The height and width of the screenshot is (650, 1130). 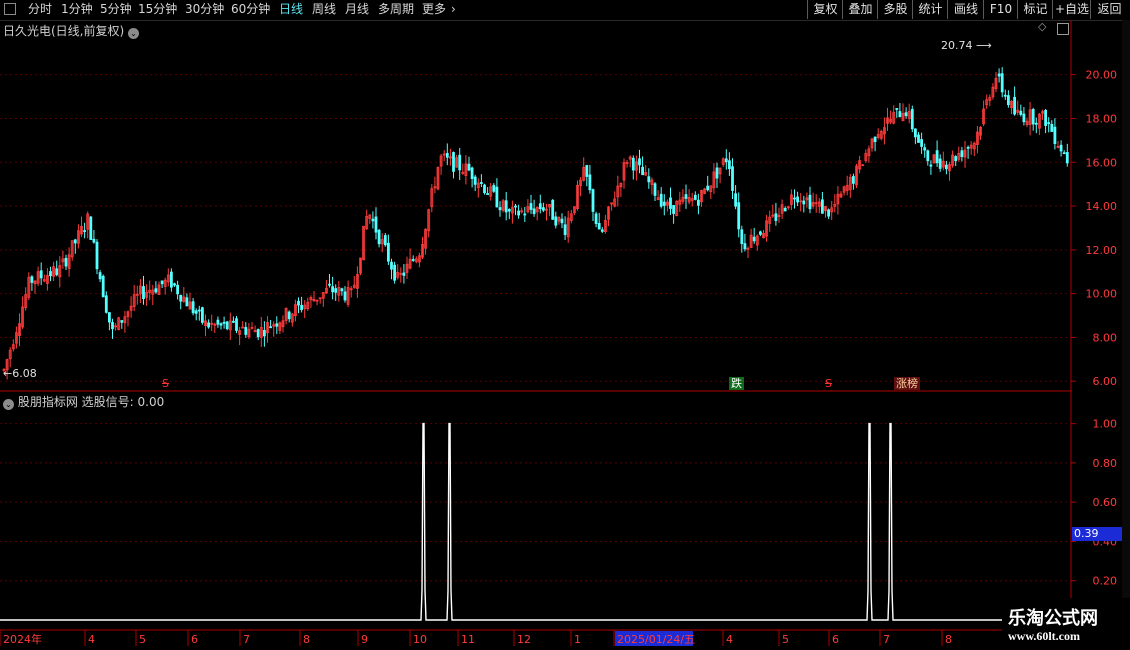 I want to click on arrow-right-icon: ⟶, so click(x=982, y=45).